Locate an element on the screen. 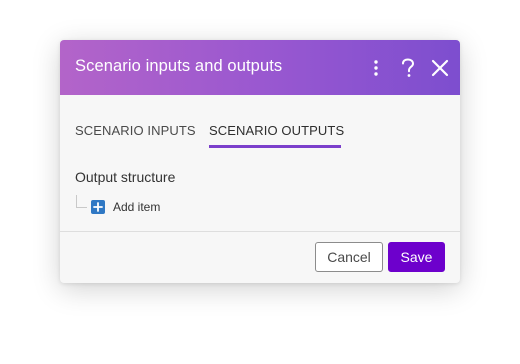  more-options-button is located at coordinates (376, 68).